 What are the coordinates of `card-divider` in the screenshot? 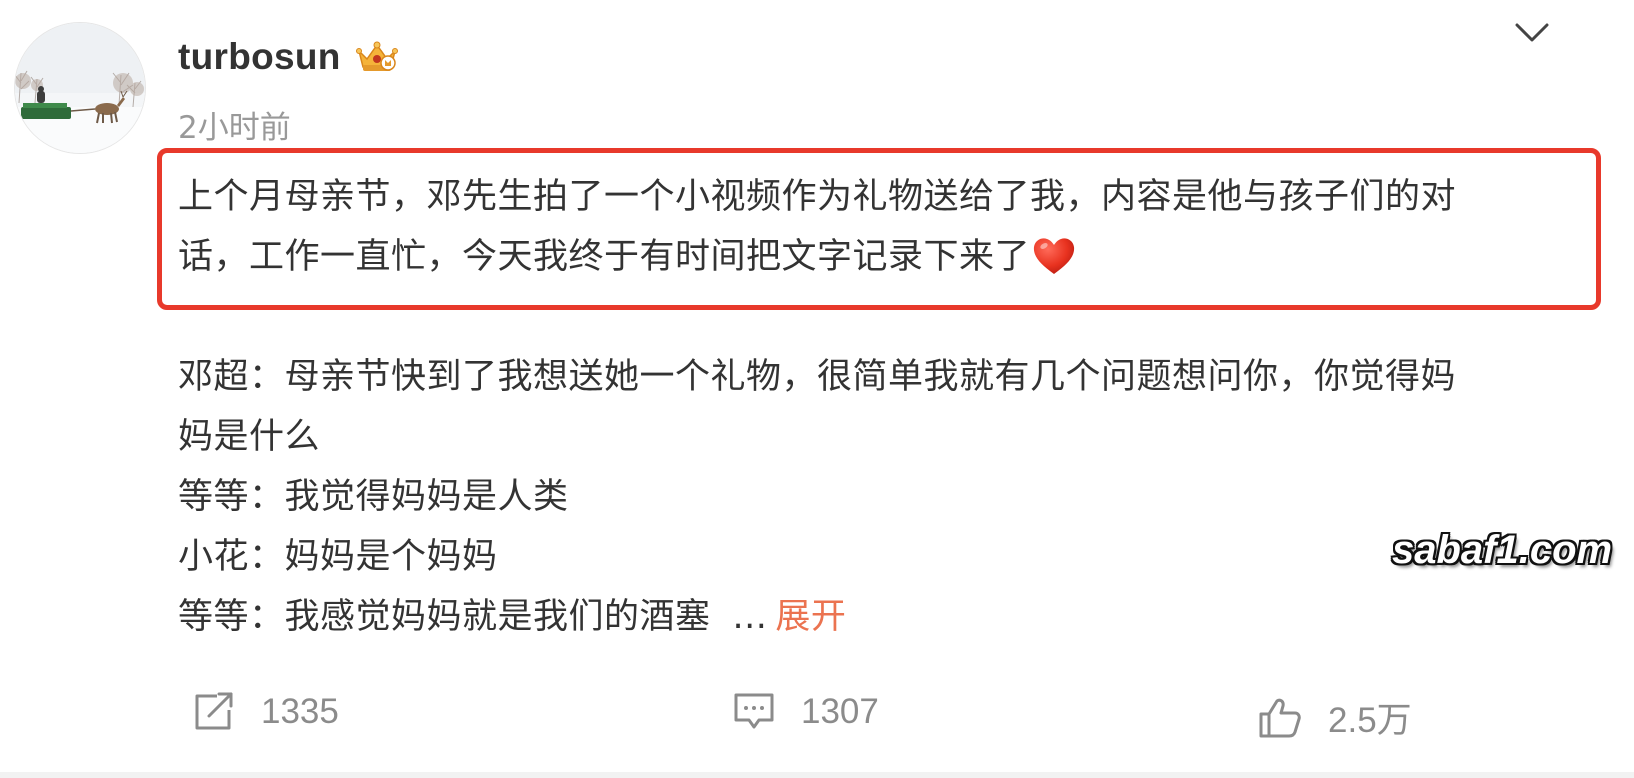 It's located at (817, 775).